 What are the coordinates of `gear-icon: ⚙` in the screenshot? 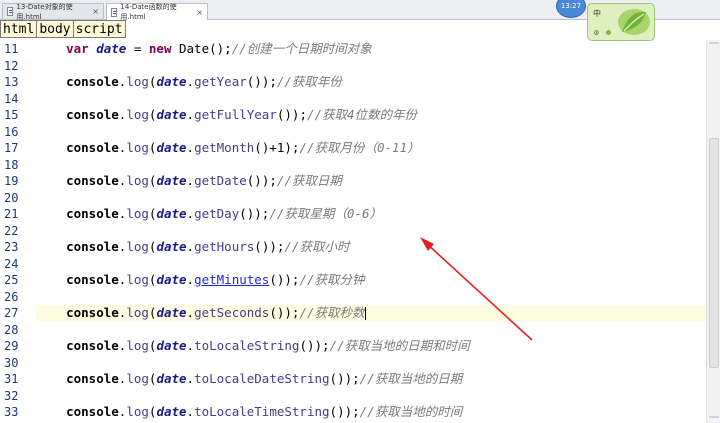 It's located at (596, 32).